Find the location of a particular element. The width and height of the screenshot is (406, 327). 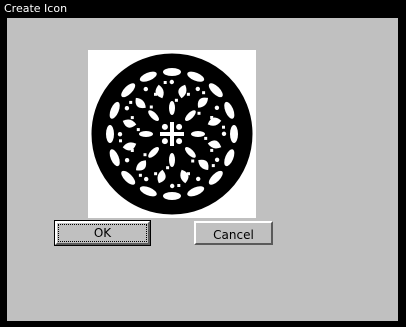

ok-button: OK is located at coordinates (102, 233).